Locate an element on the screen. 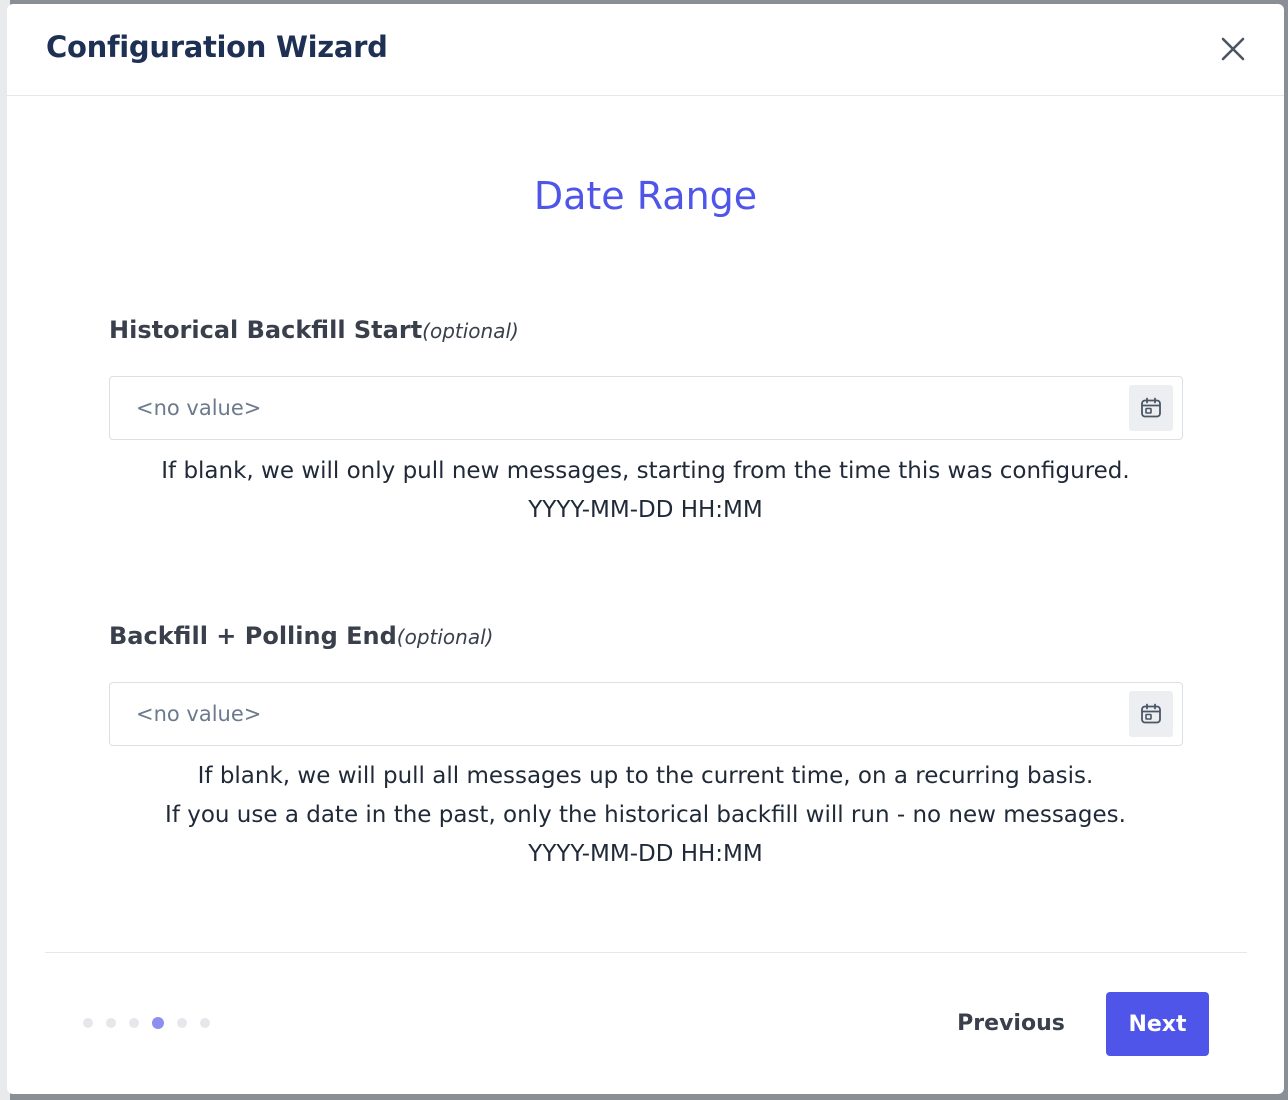 This screenshot has height=1100, width=1288. polling-end-label-text: Backfill + Polling End is located at coordinates (253, 636).